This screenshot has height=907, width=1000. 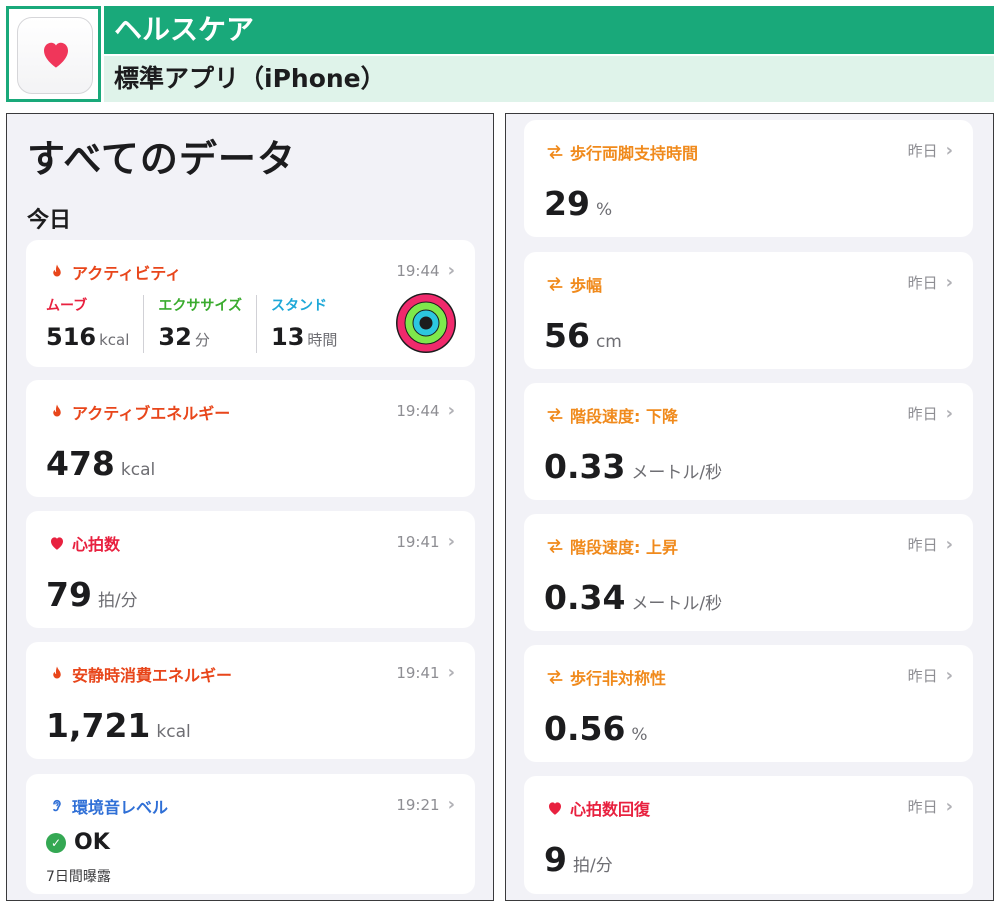 What do you see at coordinates (78, 877) in the screenshot?
I see `noise-subtitle: 7日間曝露` at bounding box center [78, 877].